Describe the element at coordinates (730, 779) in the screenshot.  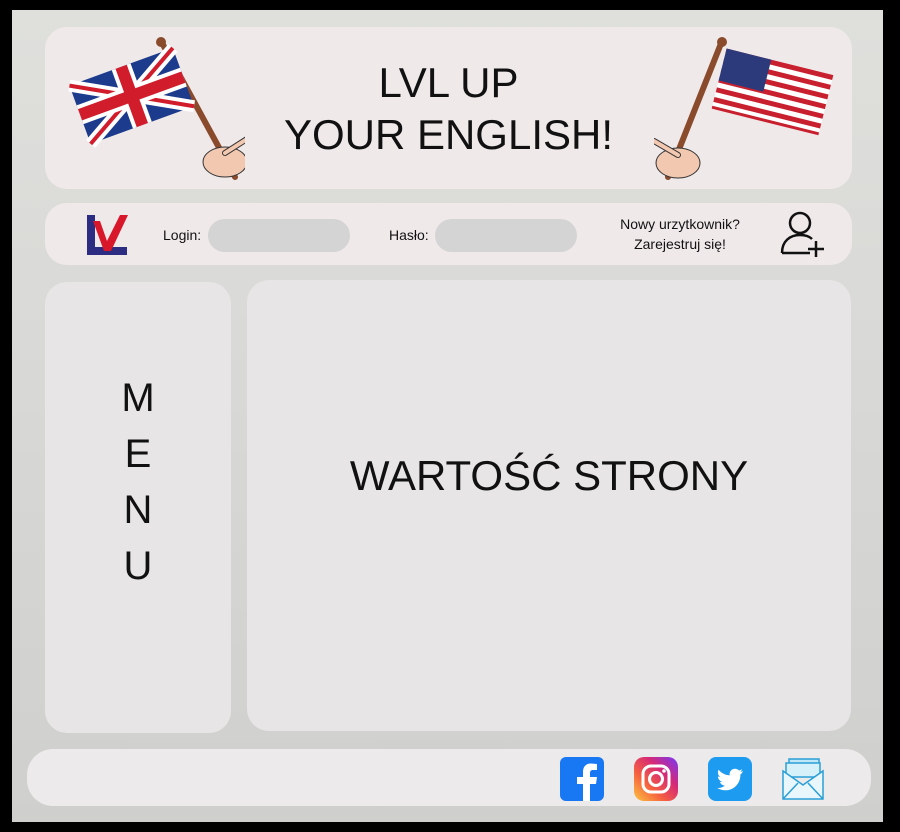
I see `twitter-icon` at that location.